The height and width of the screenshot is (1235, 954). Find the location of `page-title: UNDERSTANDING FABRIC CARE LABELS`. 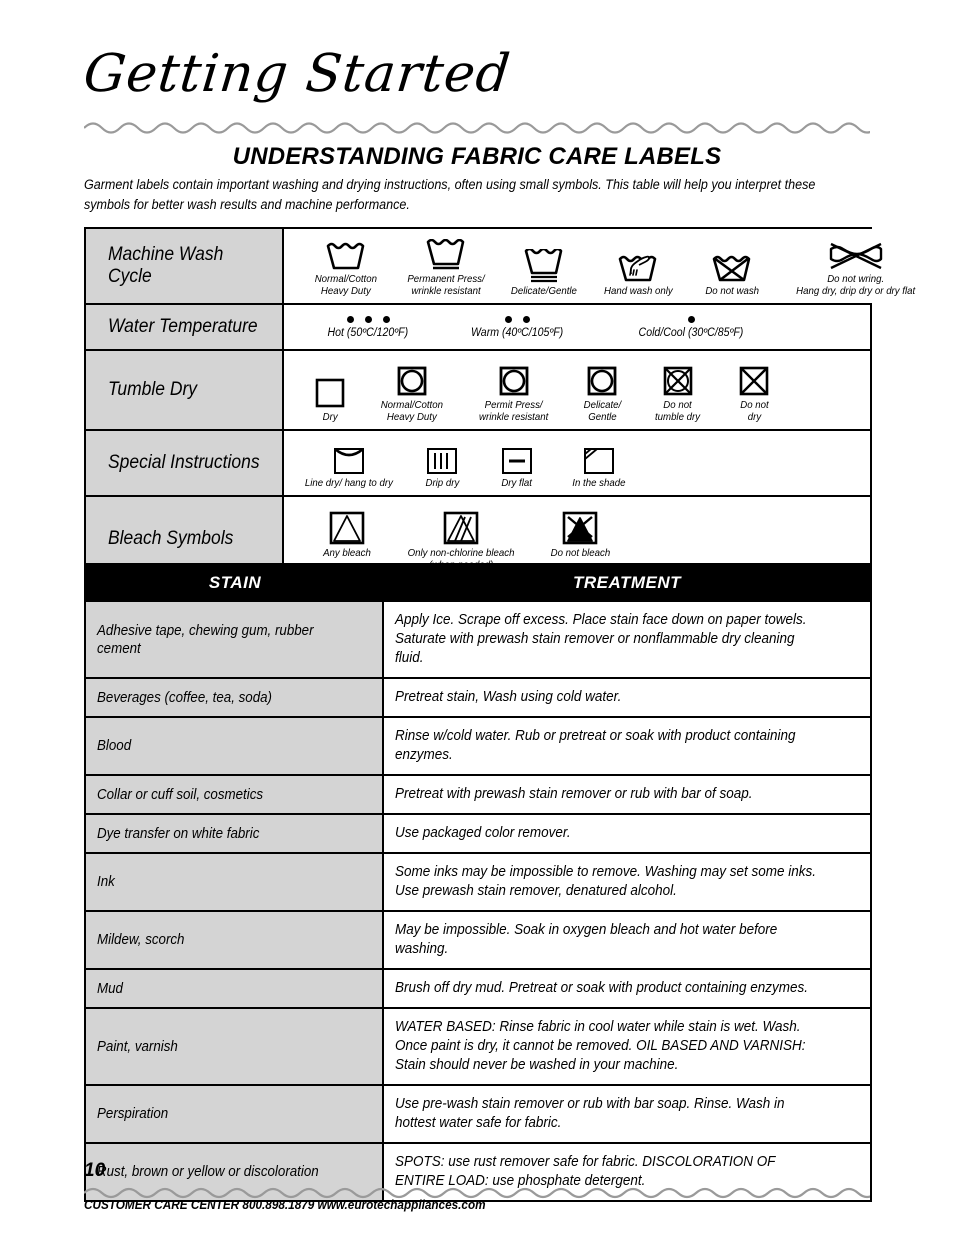

page-title: UNDERSTANDING FABRIC CARE LABELS is located at coordinates (477, 156).